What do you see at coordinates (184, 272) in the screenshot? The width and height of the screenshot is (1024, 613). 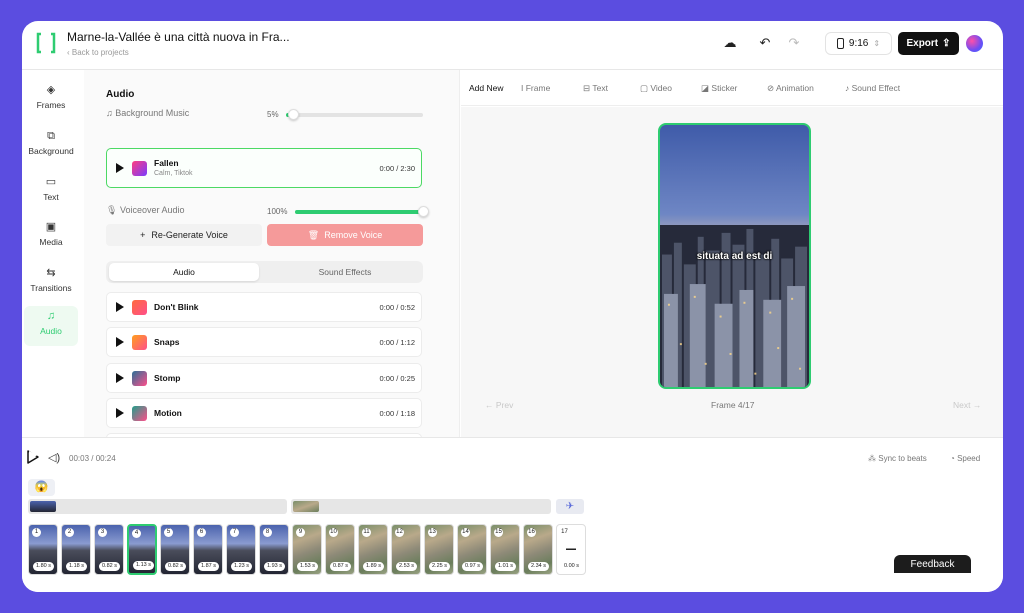 I see `tab-audio: Audio` at bounding box center [184, 272].